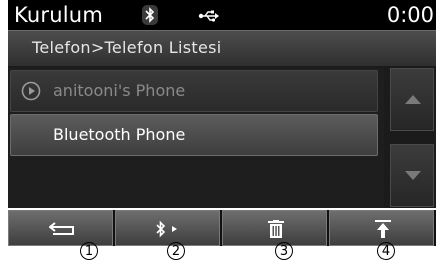  What do you see at coordinates (150, 15) in the screenshot?
I see `bluetooth-icon` at bounding box center [150, 15].